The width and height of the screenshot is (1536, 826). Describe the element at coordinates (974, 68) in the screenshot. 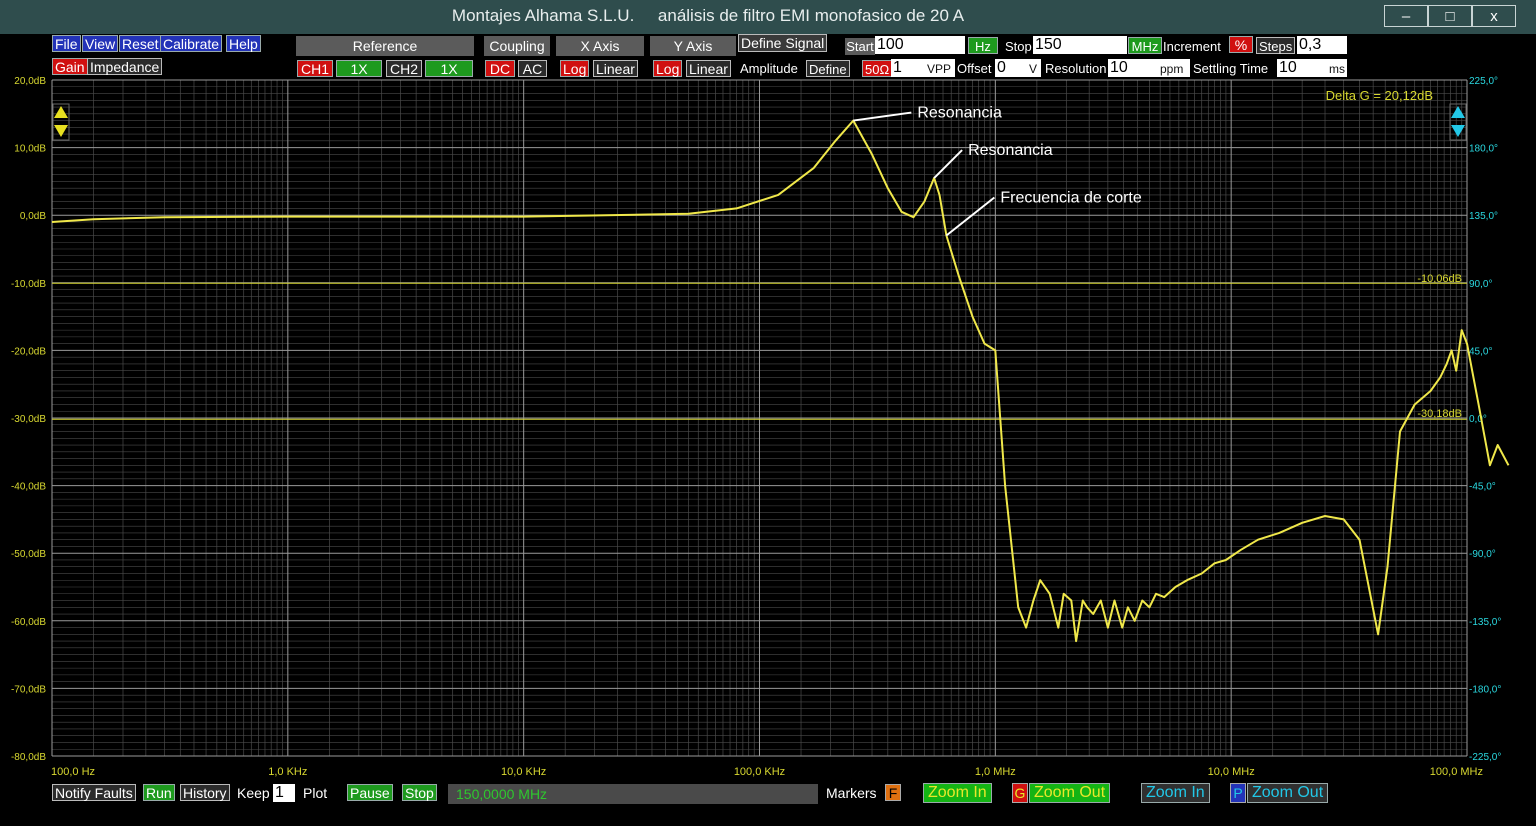

I see `offset-label: Offset` at that location.